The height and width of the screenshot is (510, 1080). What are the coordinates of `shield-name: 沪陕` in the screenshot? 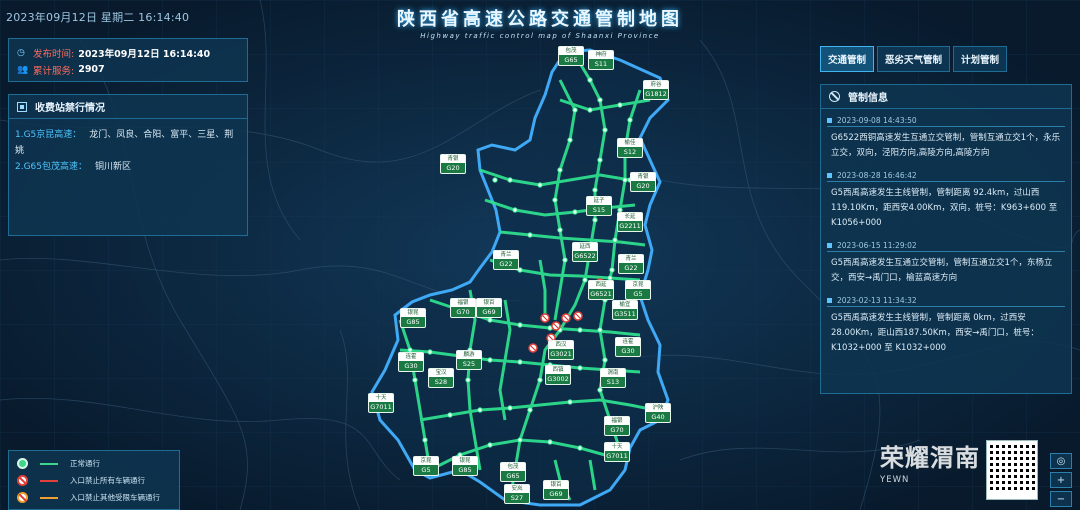 It's located at (658, 408).